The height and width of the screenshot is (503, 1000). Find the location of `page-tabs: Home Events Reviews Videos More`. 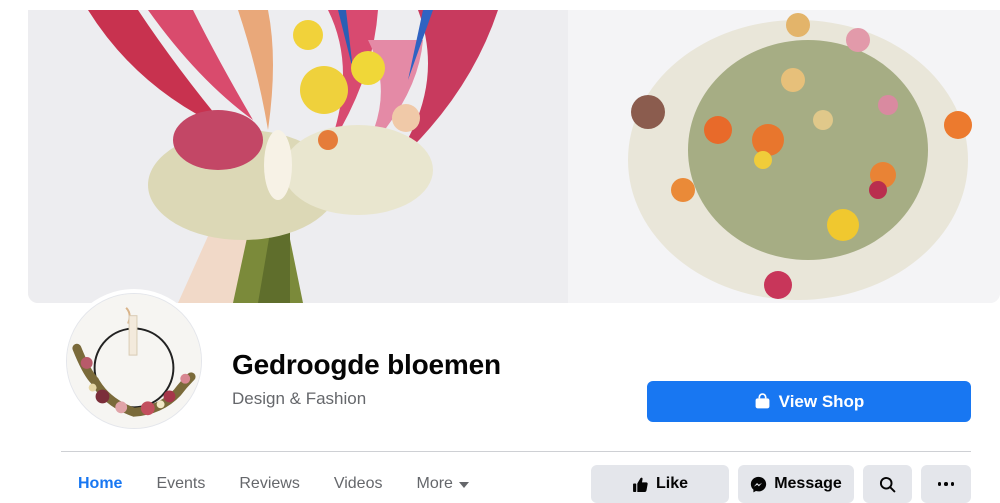

page-tabs: Home Events Reviews Videos More is located at coordinates (273, 484).